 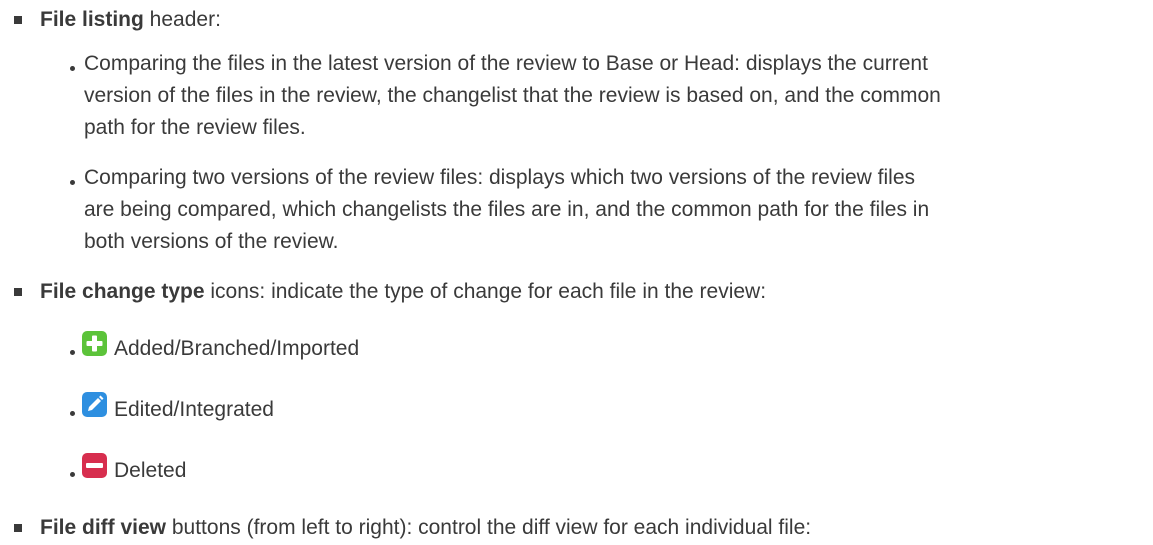 What do you see at coordinates (194, 409) in the screenshot?
I see `change-type-label: Edited/Integrated` at bounding box center [194, 409].